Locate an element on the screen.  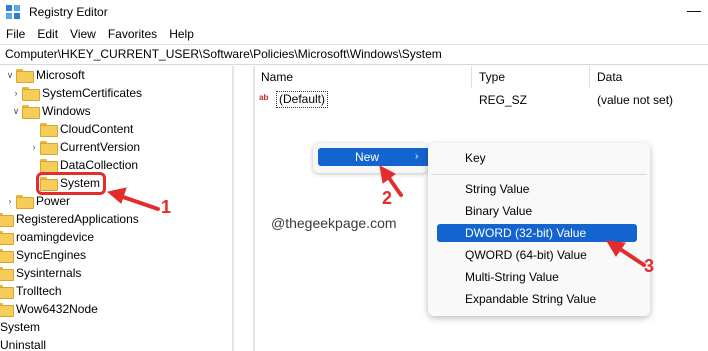
tree-item-label: Windows is located at coordinates (66, 111).